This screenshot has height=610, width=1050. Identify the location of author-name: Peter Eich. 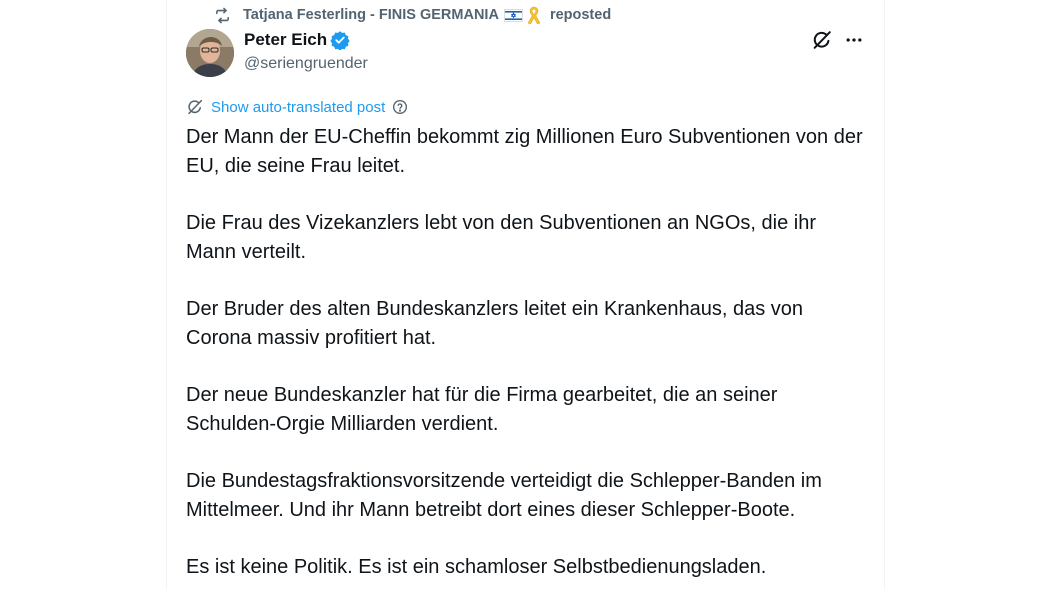
(285, 40).